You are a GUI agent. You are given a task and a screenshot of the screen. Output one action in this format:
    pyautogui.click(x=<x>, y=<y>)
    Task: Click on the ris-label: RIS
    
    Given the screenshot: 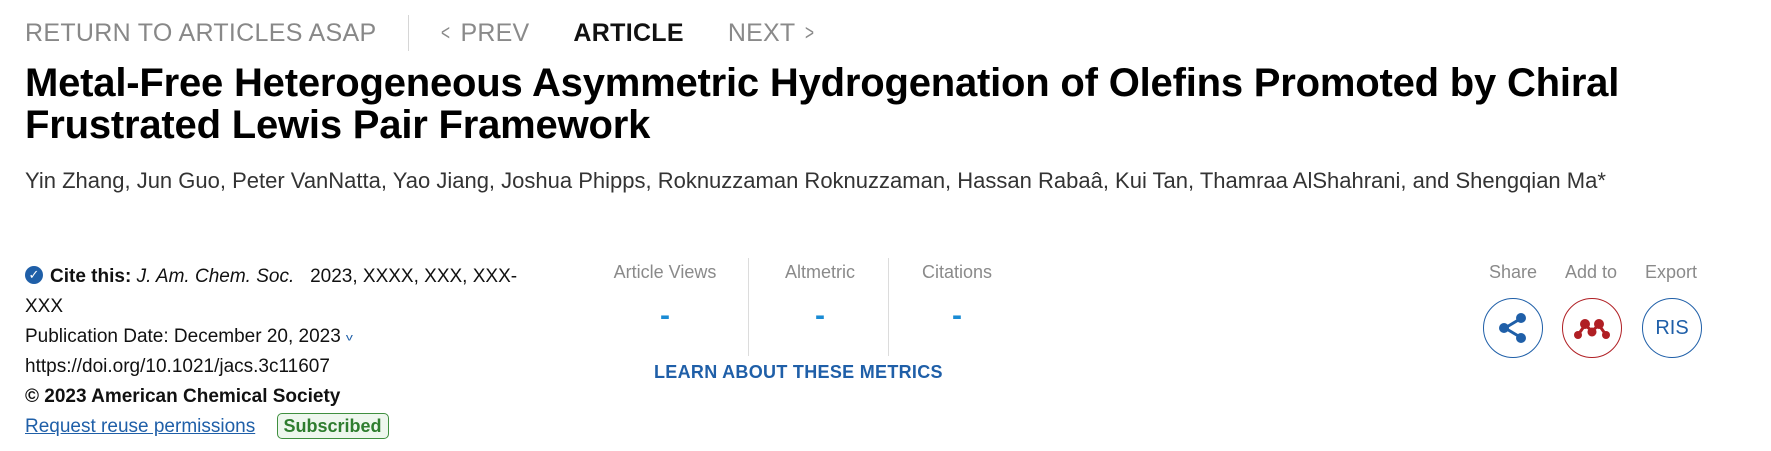 What is the action you would take?
    pyautogui.click(x=1672, y=327)
    